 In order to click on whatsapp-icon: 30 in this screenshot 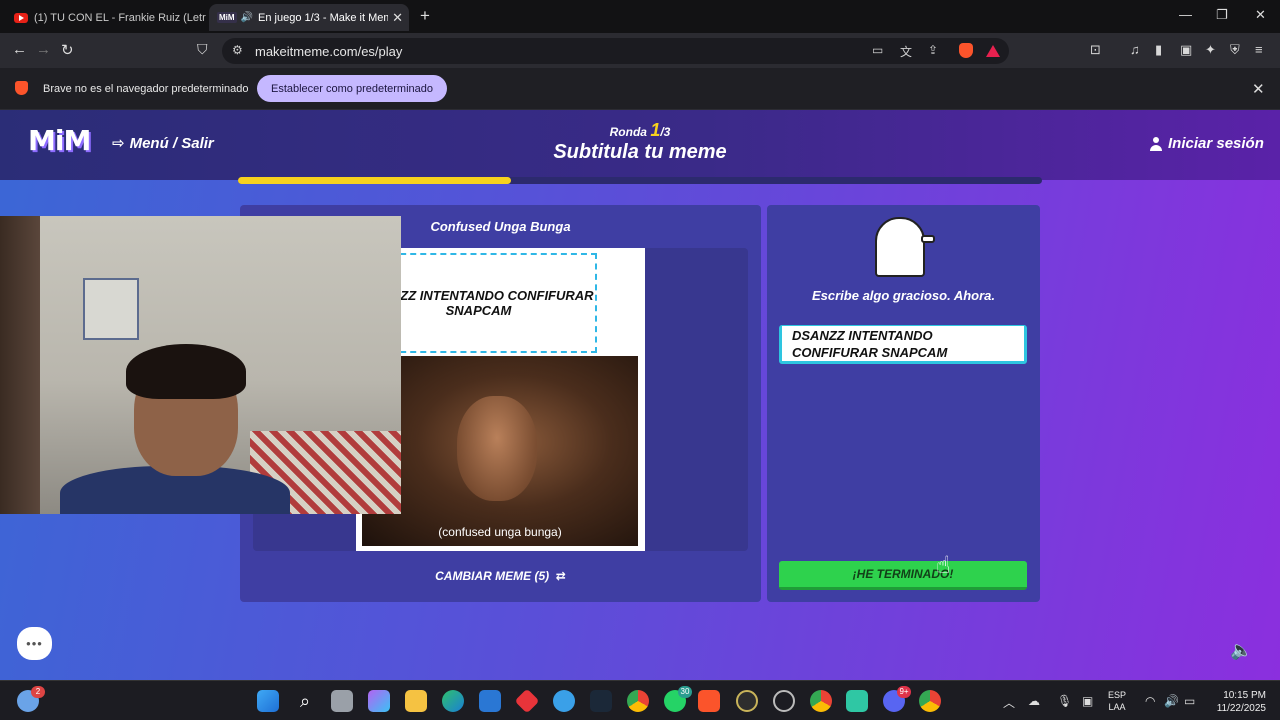, I will do `click(678, 699)`.